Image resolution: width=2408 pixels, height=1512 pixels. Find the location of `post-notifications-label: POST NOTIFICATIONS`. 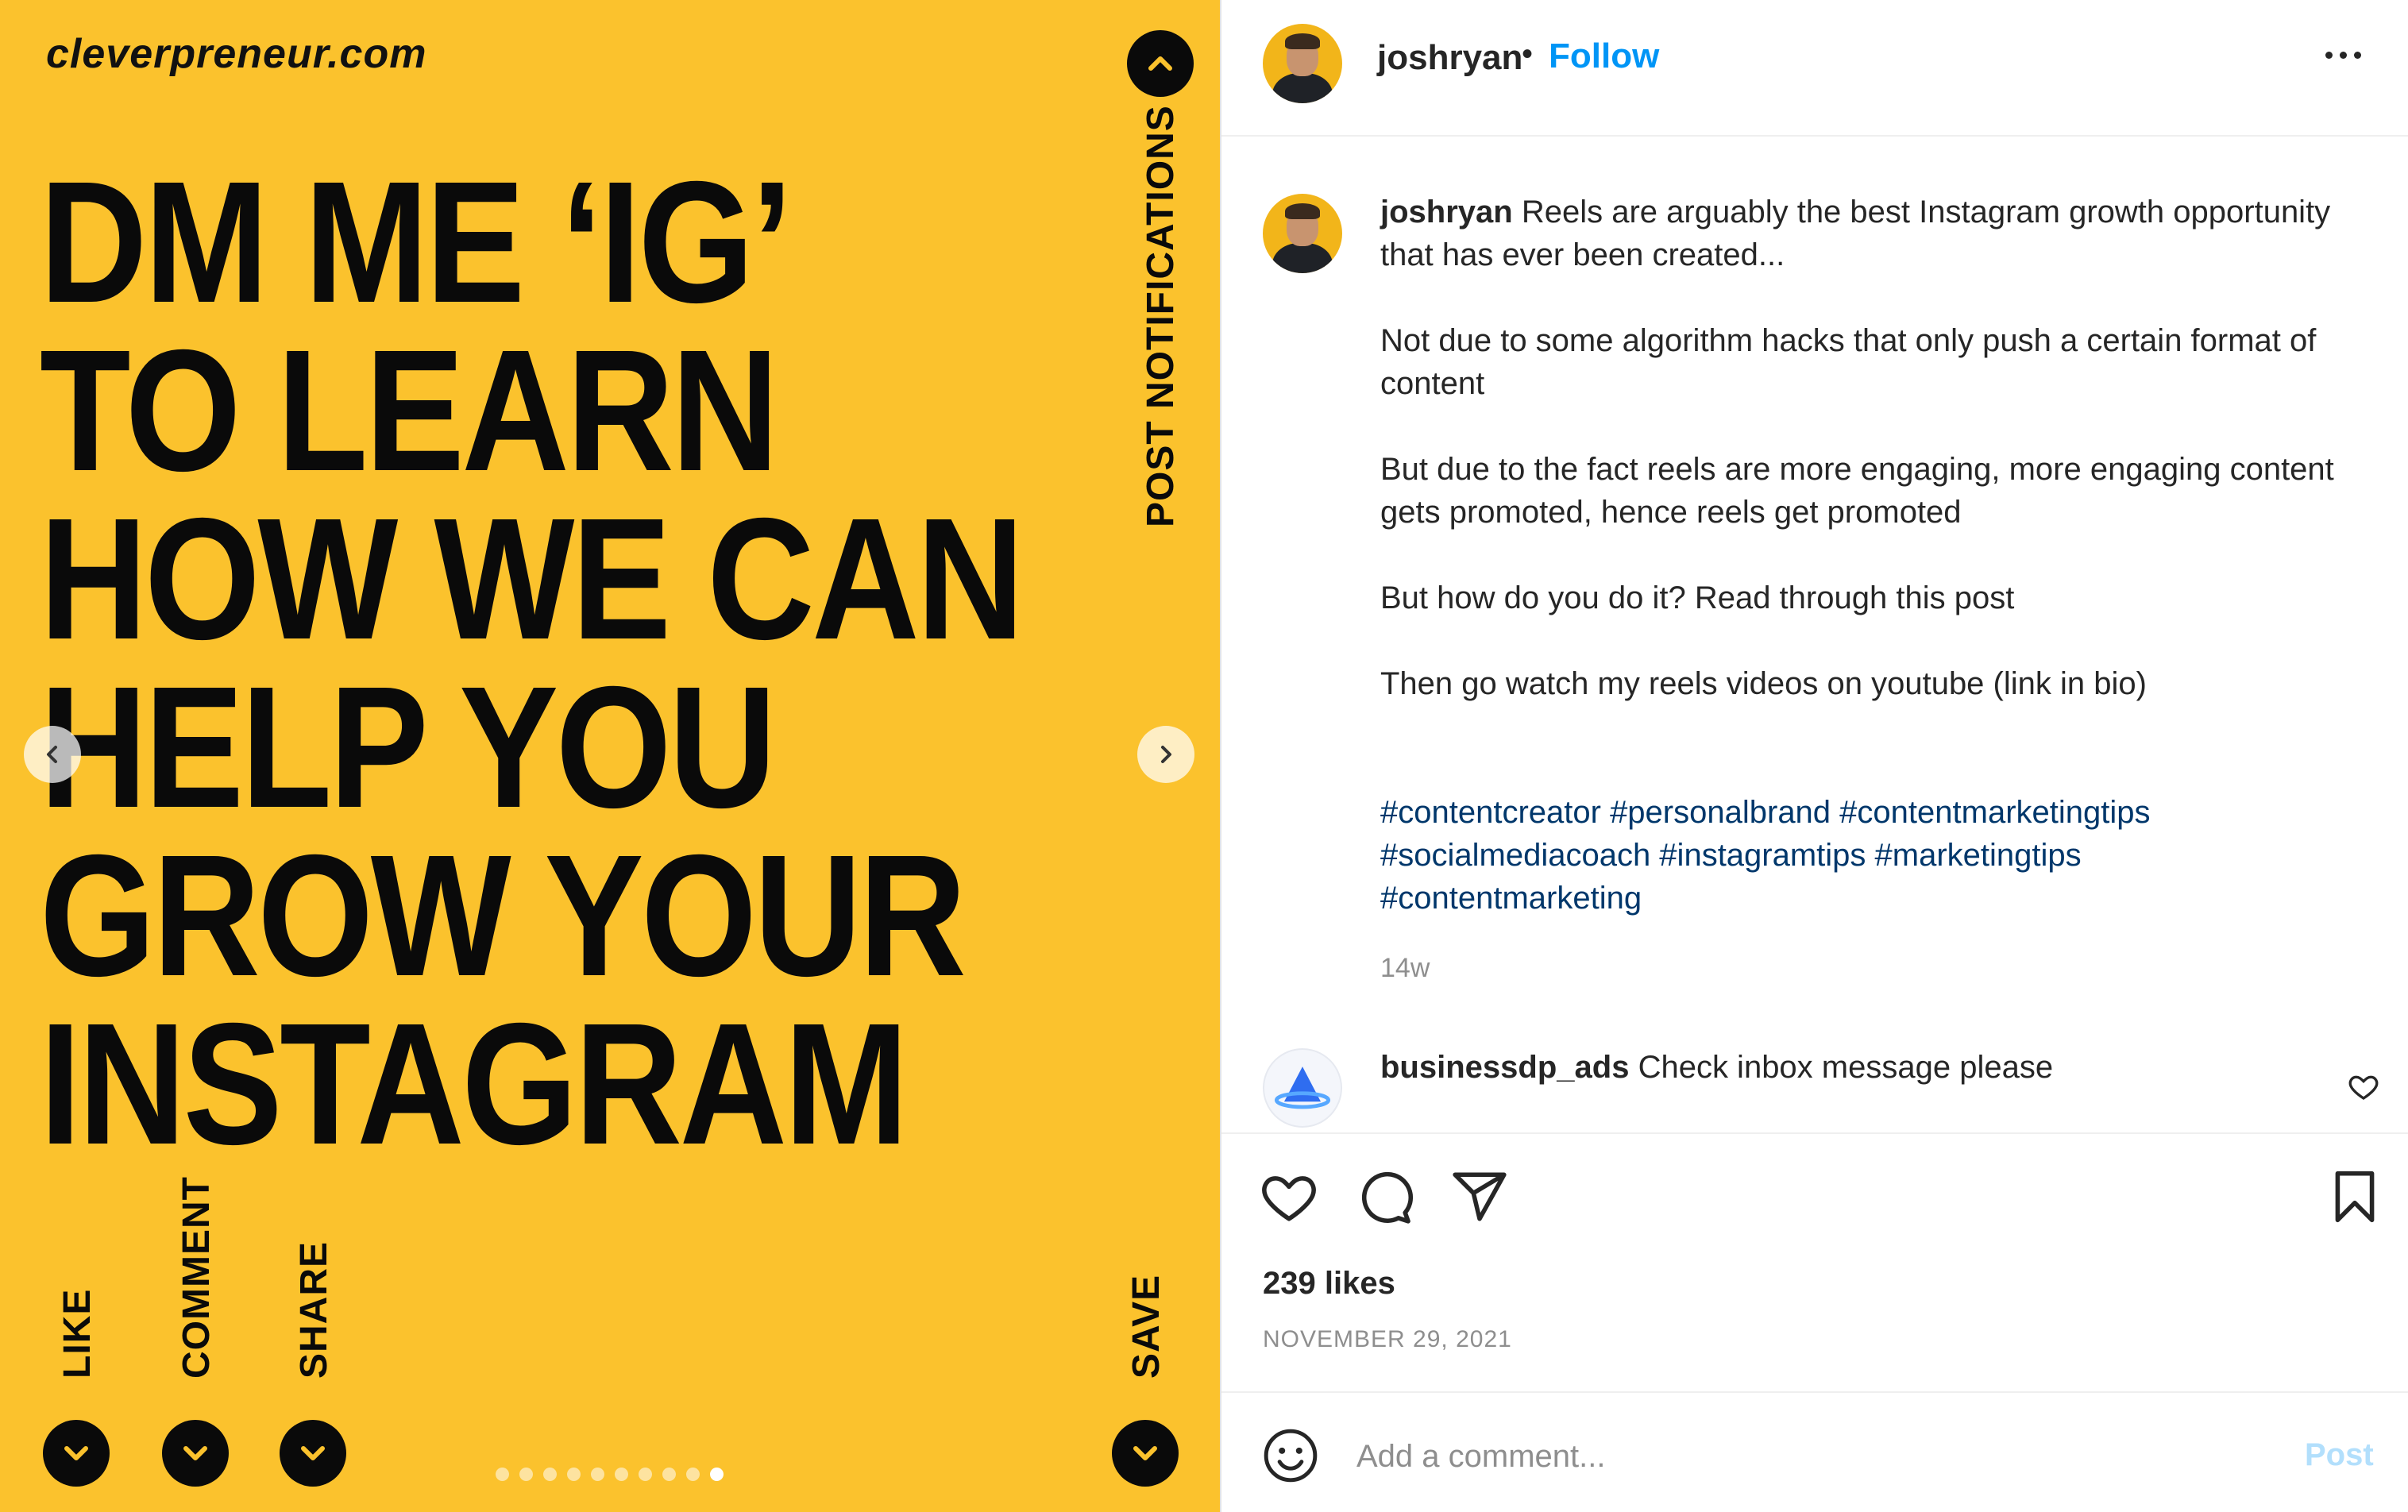

post-notifications-label: POST NOTIFICATIONS is located at coordinates (1161, 316).